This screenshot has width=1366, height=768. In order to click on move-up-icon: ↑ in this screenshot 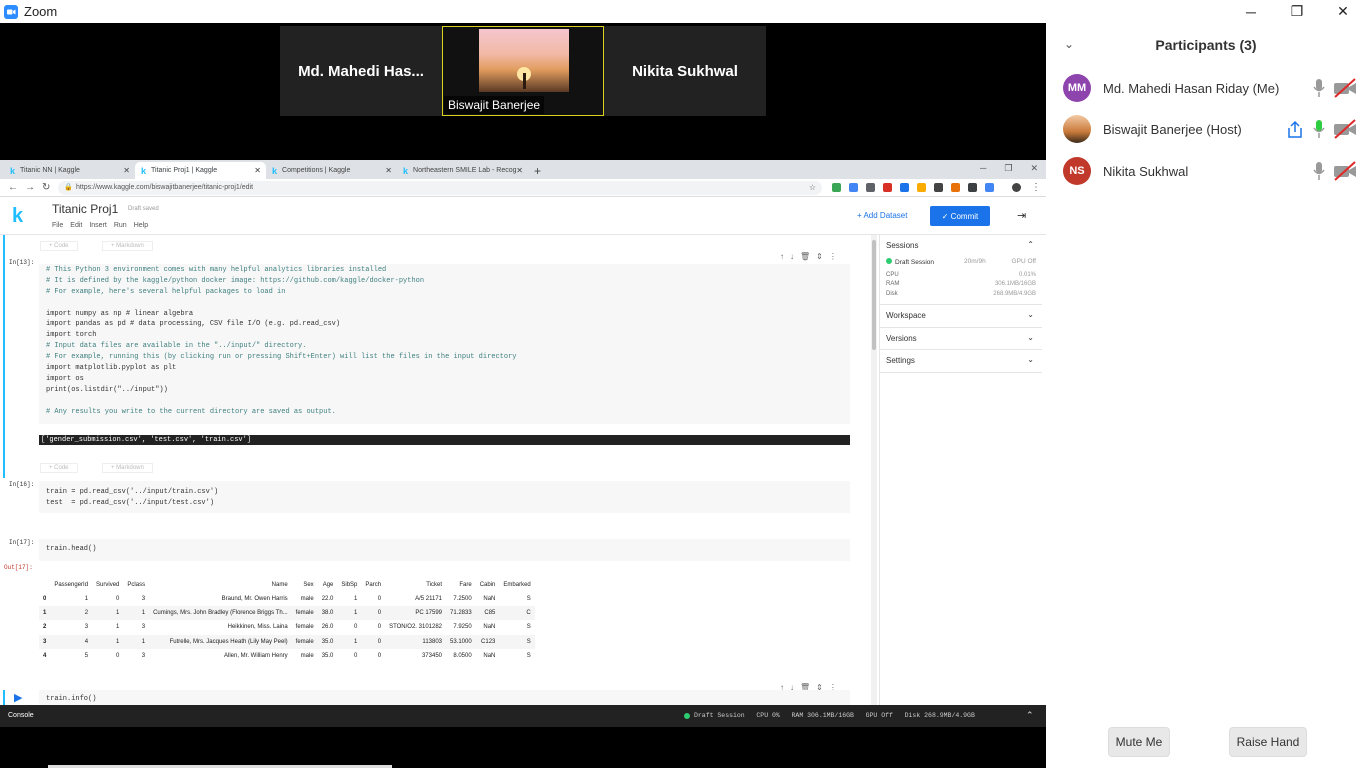, I will do `click(782, 256)`.